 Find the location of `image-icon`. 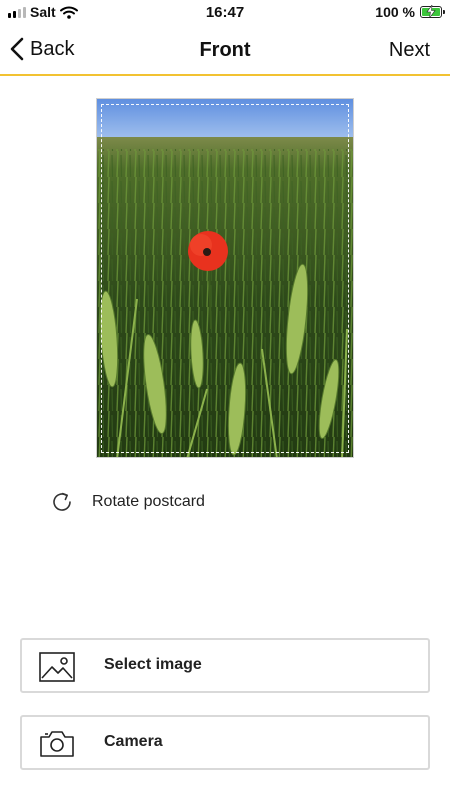

image-icon is located at coordinates (57, 667).